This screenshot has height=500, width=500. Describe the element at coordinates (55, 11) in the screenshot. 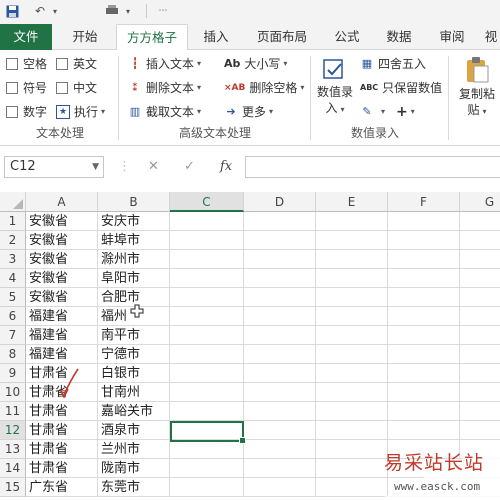

I see `undo-dropdown-icon: ▾` at that location.